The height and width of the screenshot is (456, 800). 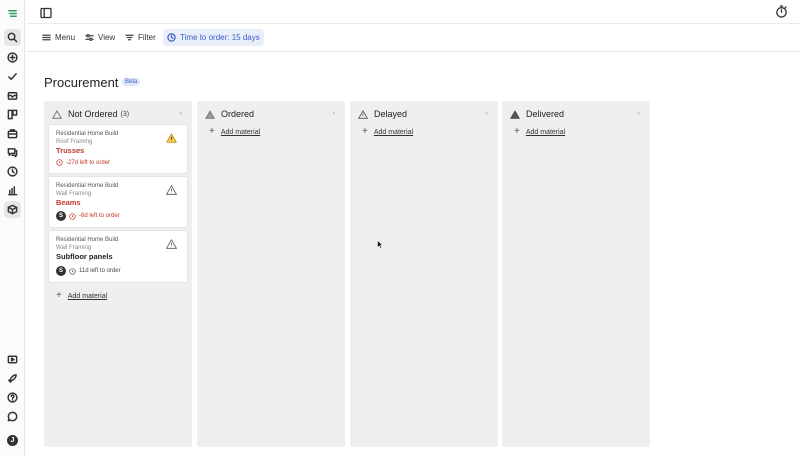 I want to click on card-due: S -6d left to order, so click(x=88, y=216).